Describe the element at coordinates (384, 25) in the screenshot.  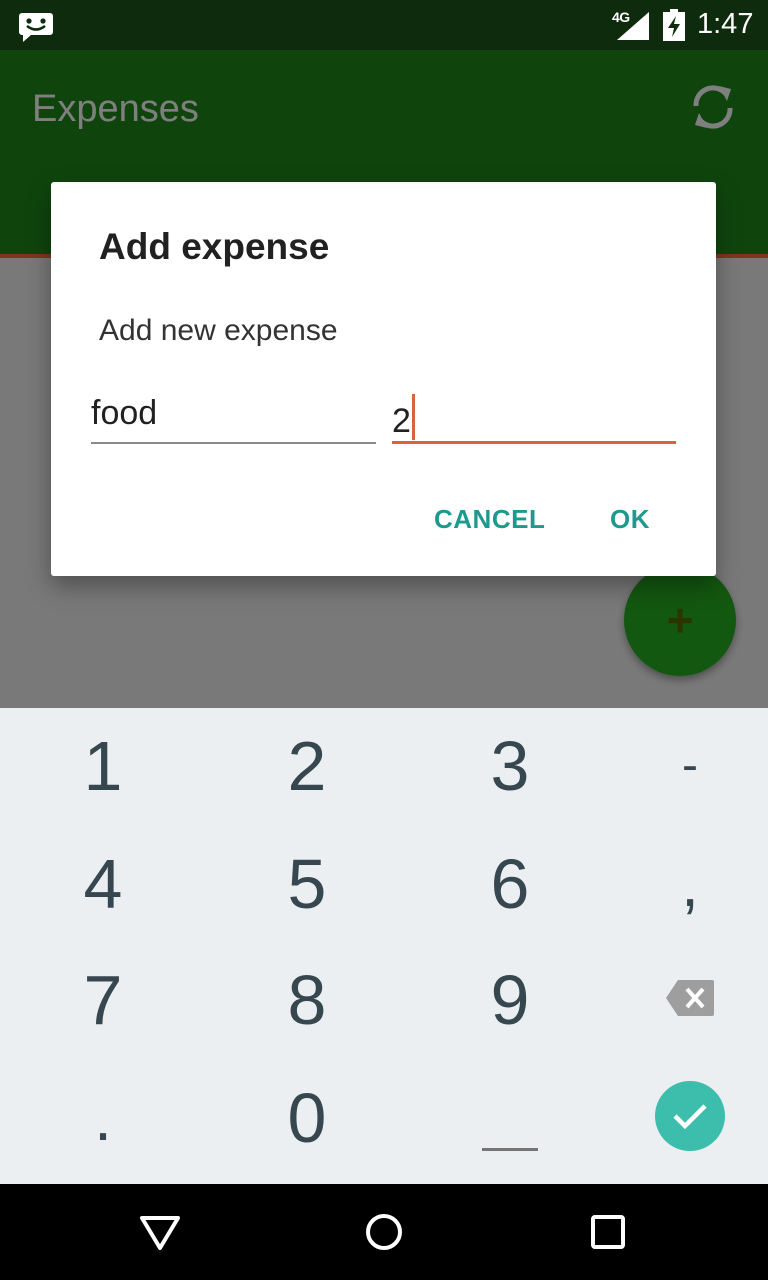
I see `status-bar: 4G 1:47` at that location.